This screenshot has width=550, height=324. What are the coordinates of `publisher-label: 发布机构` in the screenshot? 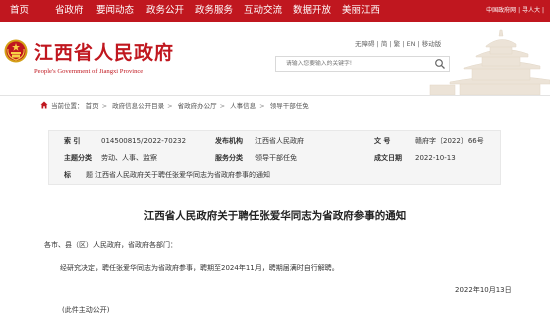 It's located at (229, 141).